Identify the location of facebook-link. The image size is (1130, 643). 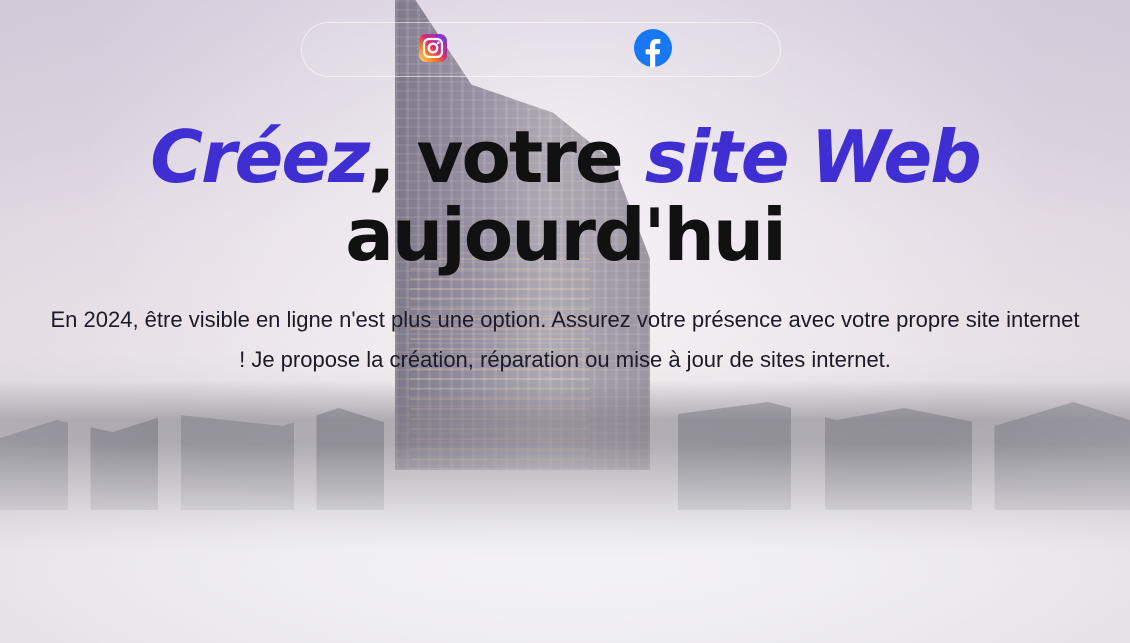
(653, 49).